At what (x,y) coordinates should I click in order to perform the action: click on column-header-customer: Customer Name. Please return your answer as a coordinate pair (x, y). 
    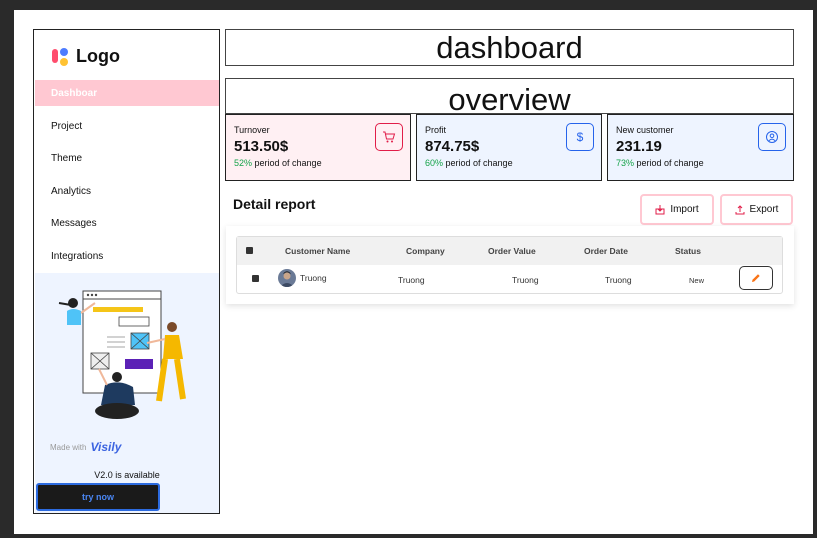
    Looking at the image, I should click on (317, 251).